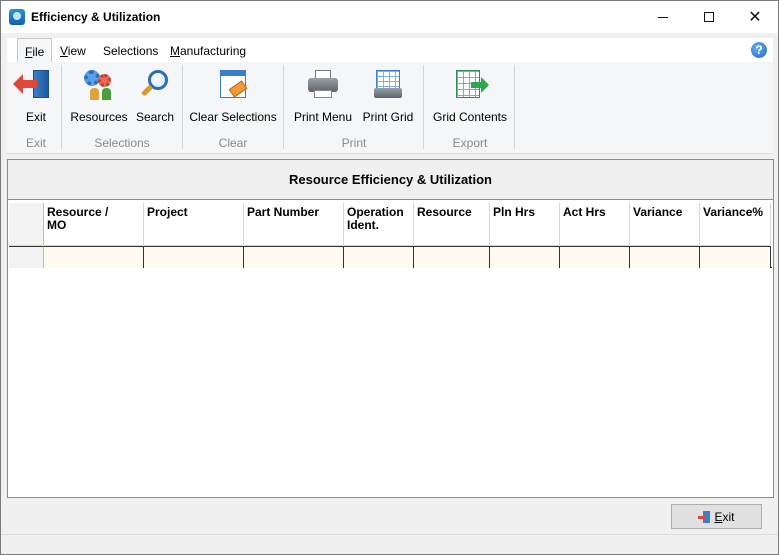 The image size is (779, 555). Describe the element at coordinates (35, 143) in the screenshot. I see `group-label-exit: Exit` at that location.